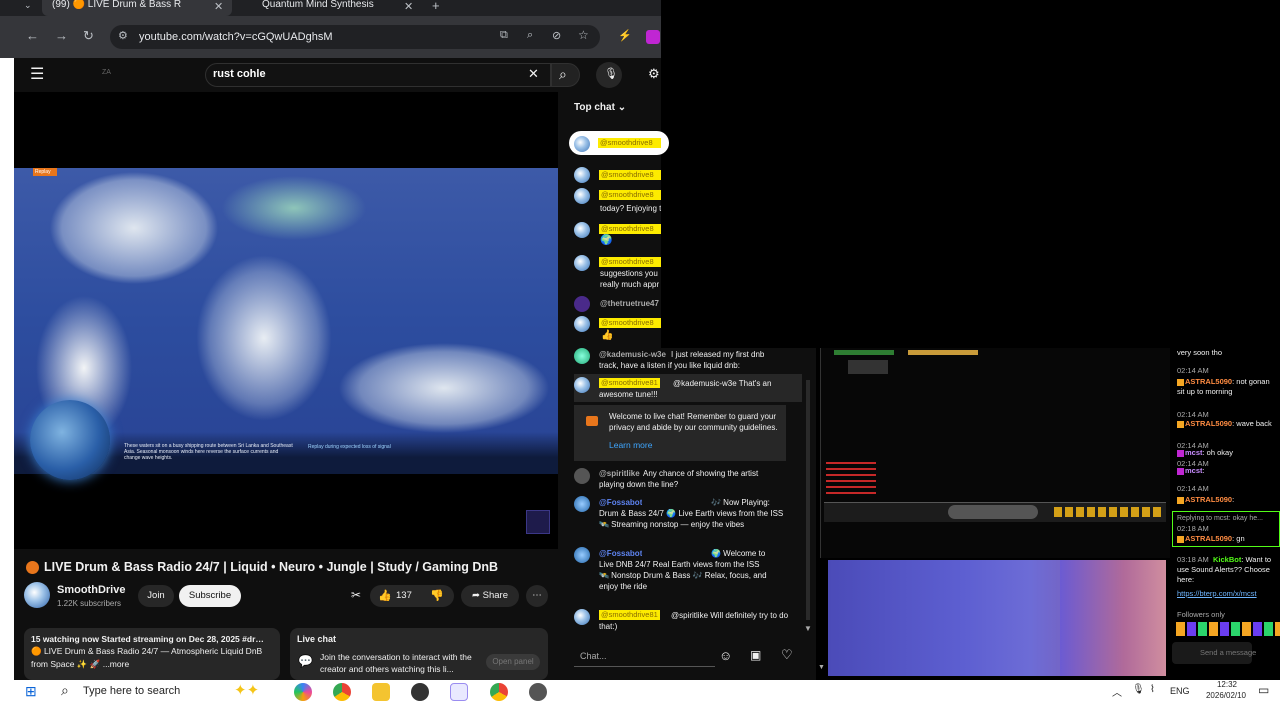  I want to click on heart-icon: ♡, so click(787, 655).